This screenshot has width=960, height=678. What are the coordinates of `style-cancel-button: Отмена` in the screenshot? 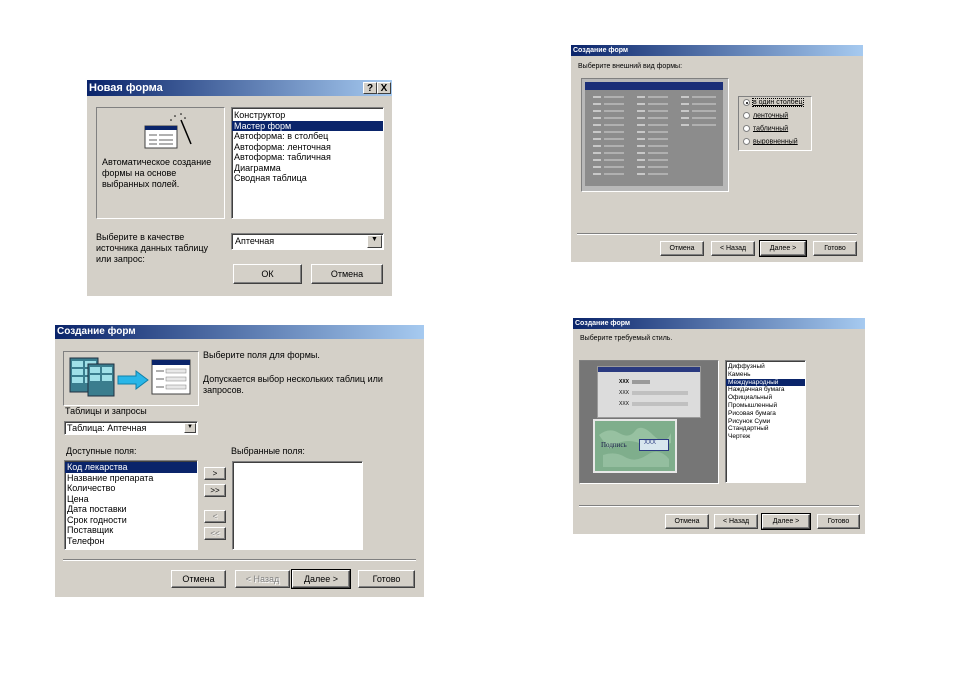 It's located at (687, 521).